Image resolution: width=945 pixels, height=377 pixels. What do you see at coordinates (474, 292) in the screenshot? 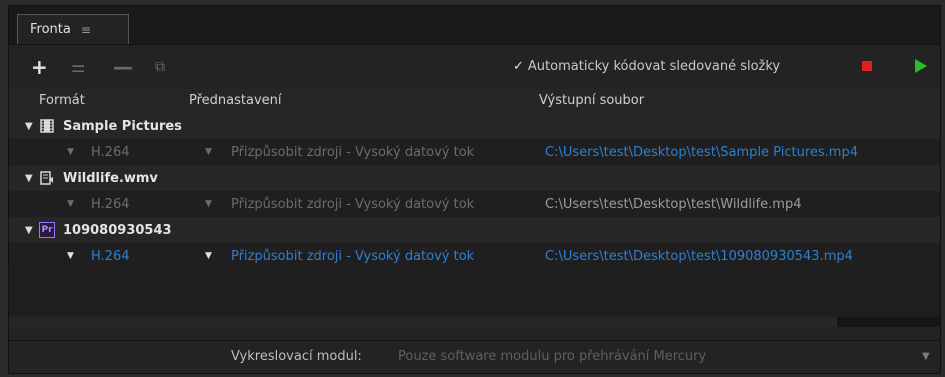
I see `empty-area` at bounding box center [474, 292].